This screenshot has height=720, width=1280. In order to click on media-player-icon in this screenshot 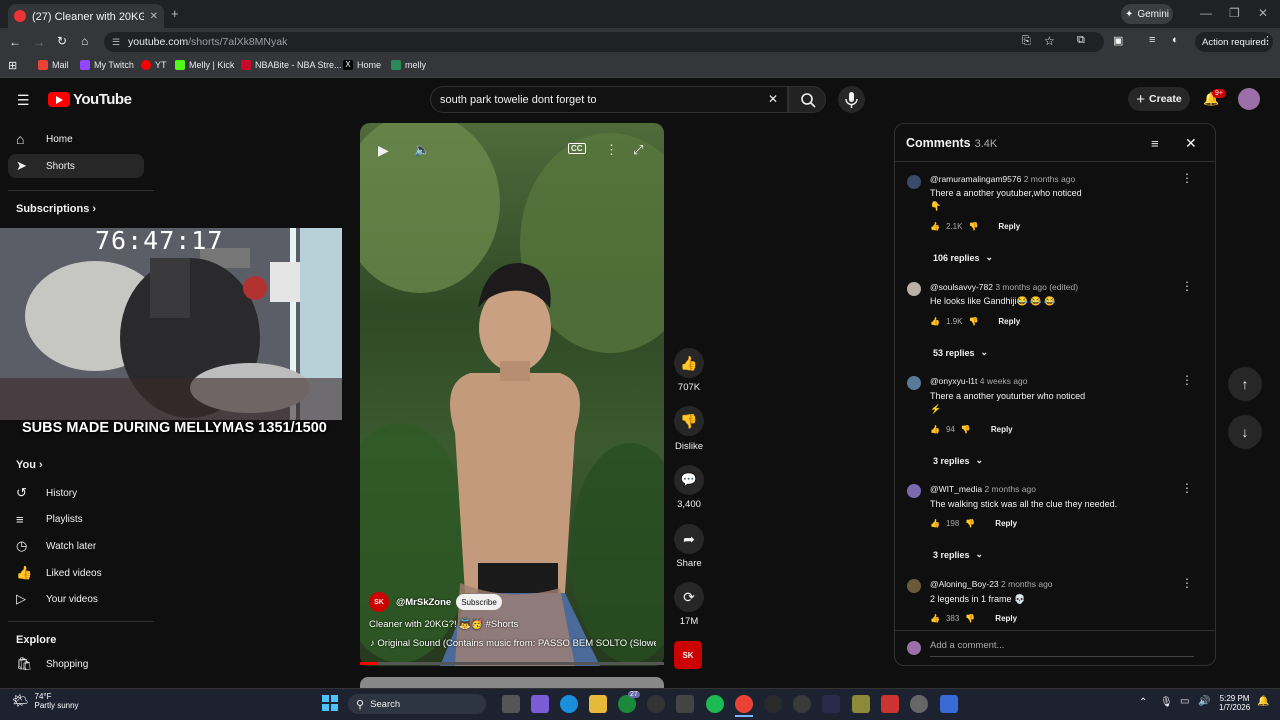, I will do `click(802, 704)`.